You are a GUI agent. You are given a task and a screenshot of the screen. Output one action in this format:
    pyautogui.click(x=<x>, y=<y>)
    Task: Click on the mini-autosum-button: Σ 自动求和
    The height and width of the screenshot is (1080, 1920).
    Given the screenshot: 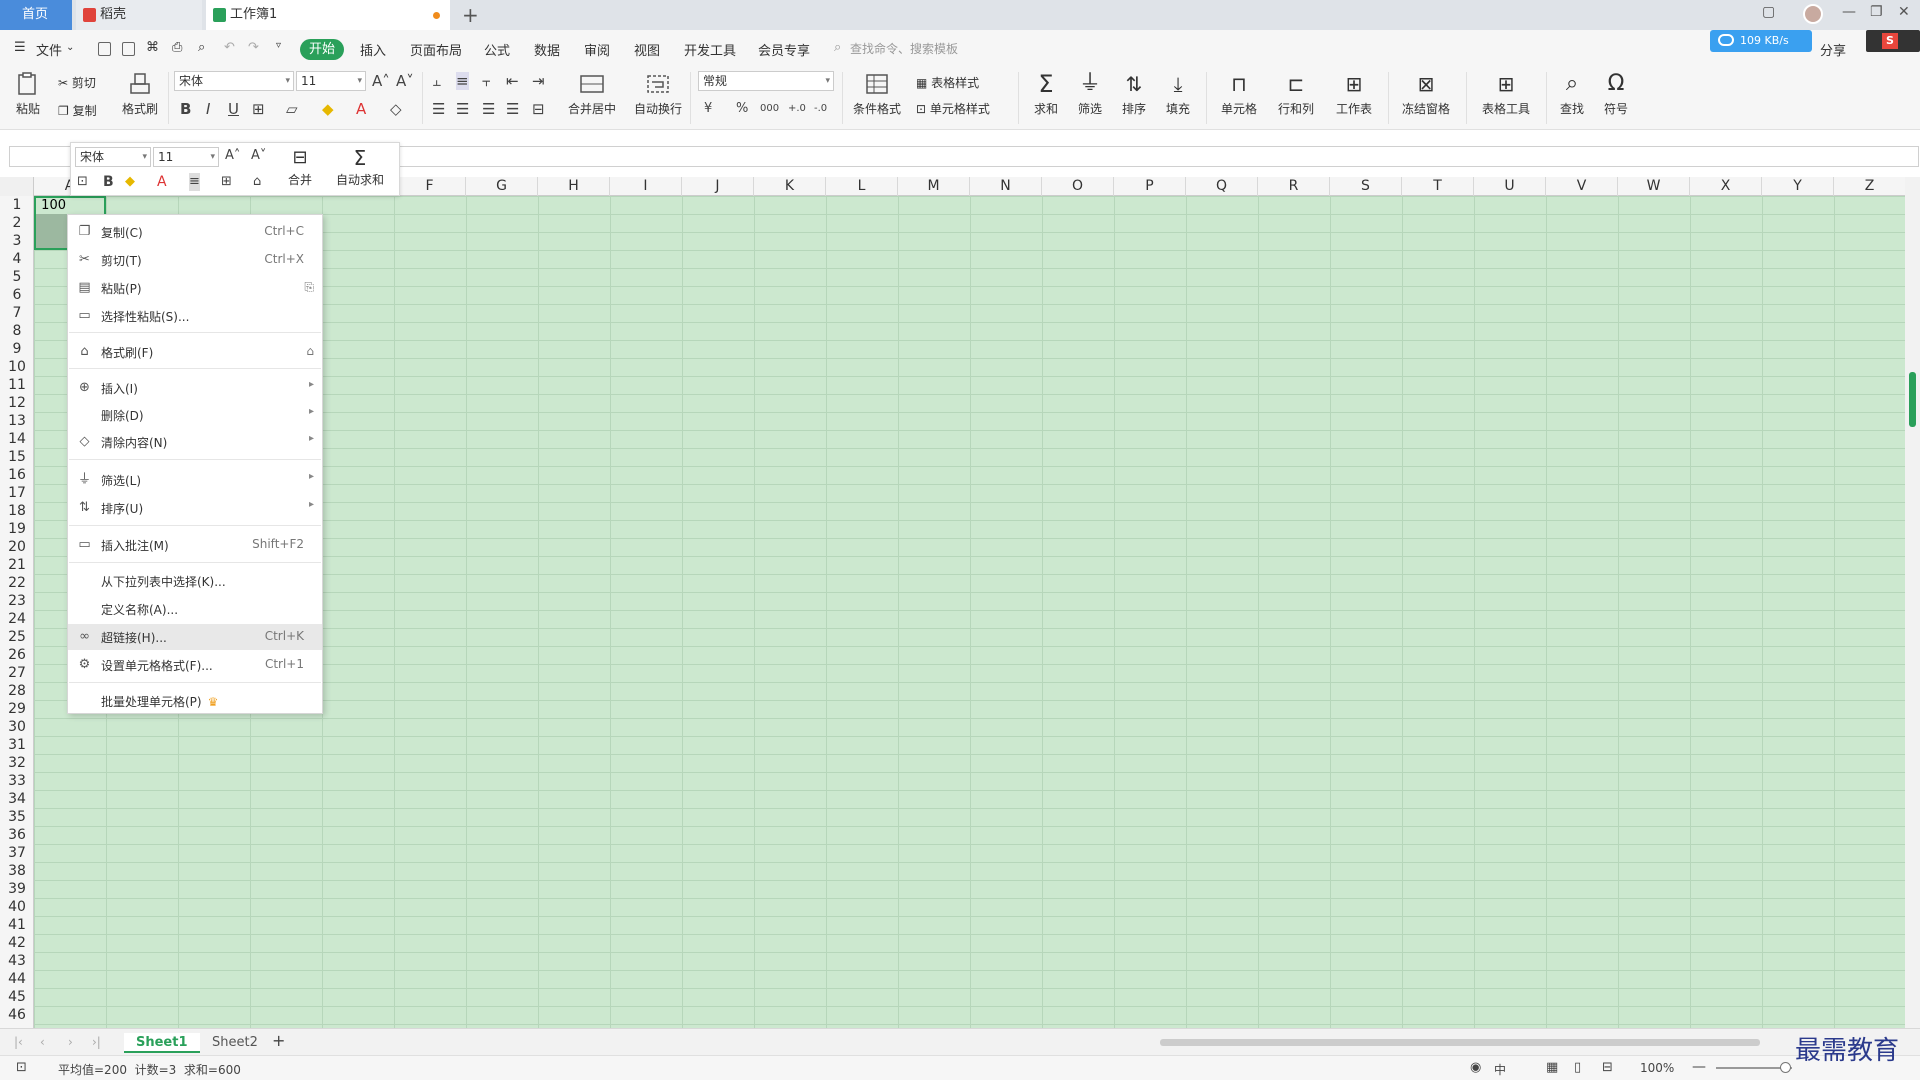 What is the action you would take?
    pyautogui.click(x=360, y=170)
    